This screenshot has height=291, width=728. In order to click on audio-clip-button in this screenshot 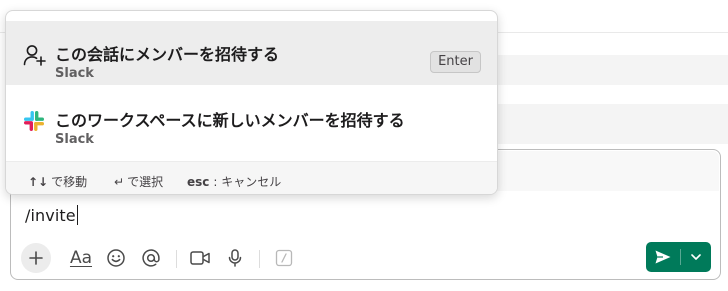, I will do `click(235, 258)`.